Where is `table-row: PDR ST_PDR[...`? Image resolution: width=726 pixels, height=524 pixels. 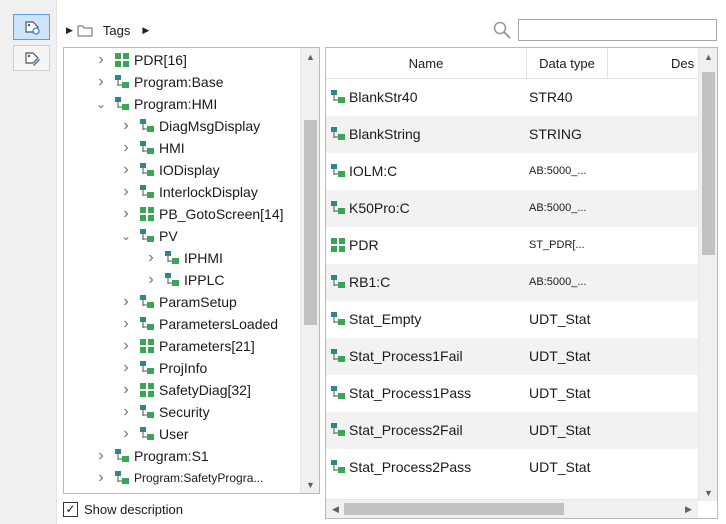
table-row: PDR ST_PDR[... is located at coordinates (512, 245).